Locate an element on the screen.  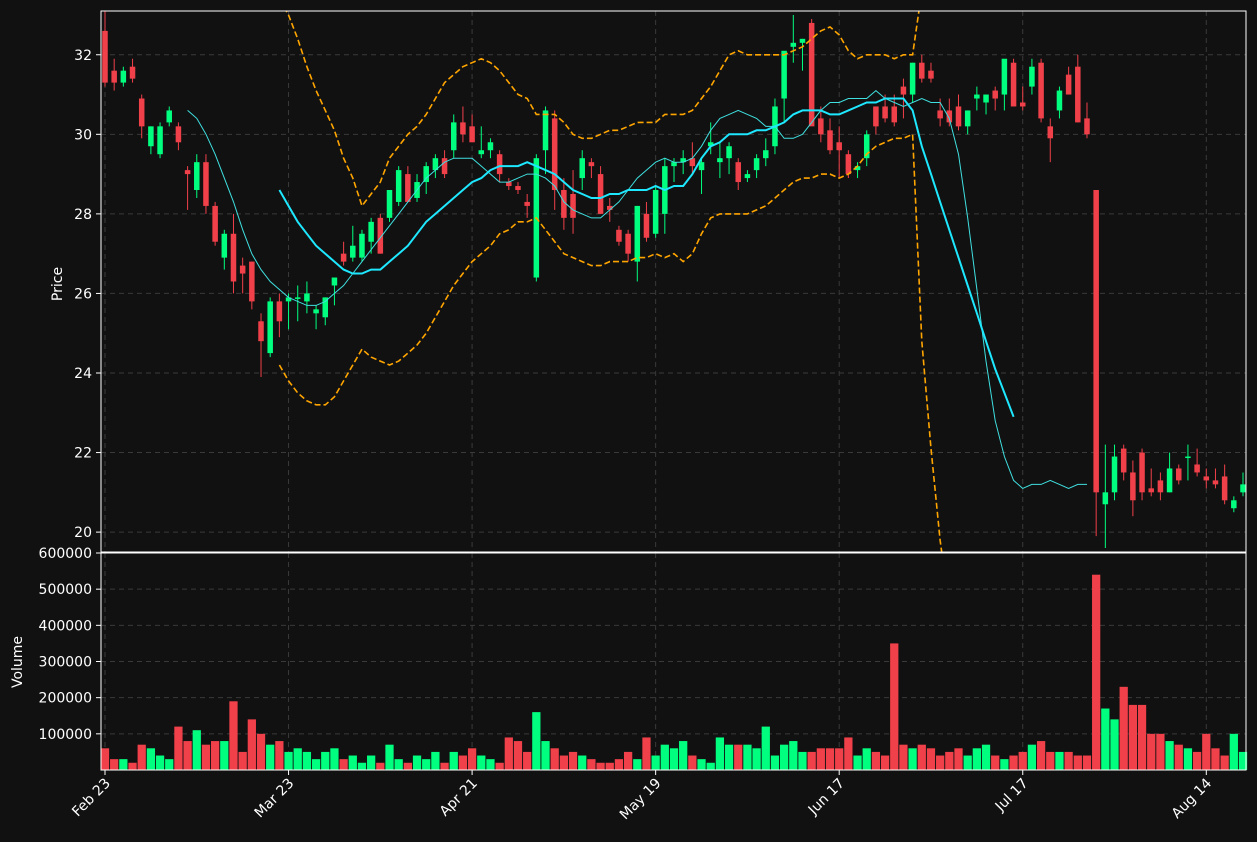
volume-tick-label: 500000 is located at coordinates (65, 590).